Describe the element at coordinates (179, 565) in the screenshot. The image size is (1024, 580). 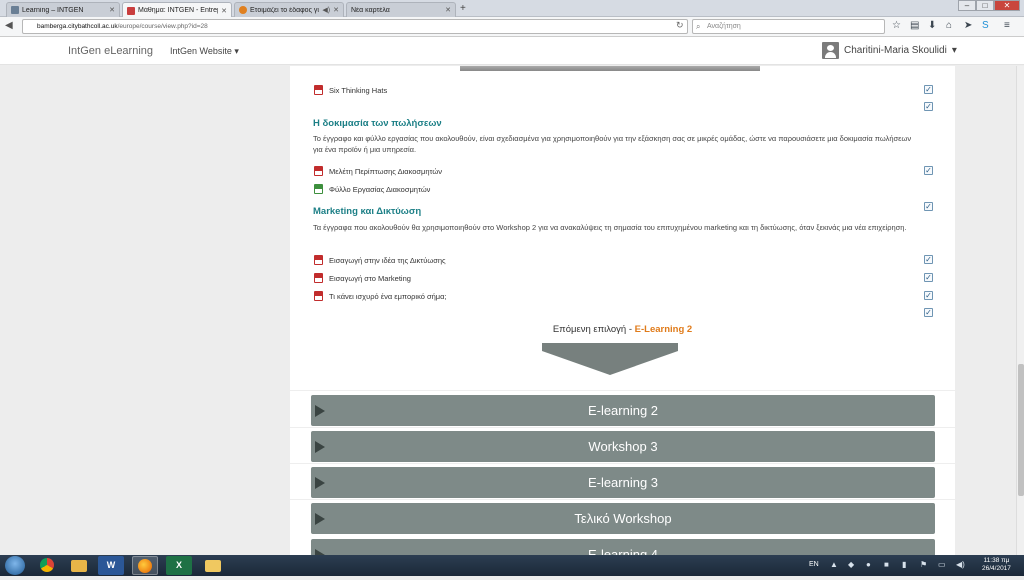
I see `excel-icon: X` at that location.